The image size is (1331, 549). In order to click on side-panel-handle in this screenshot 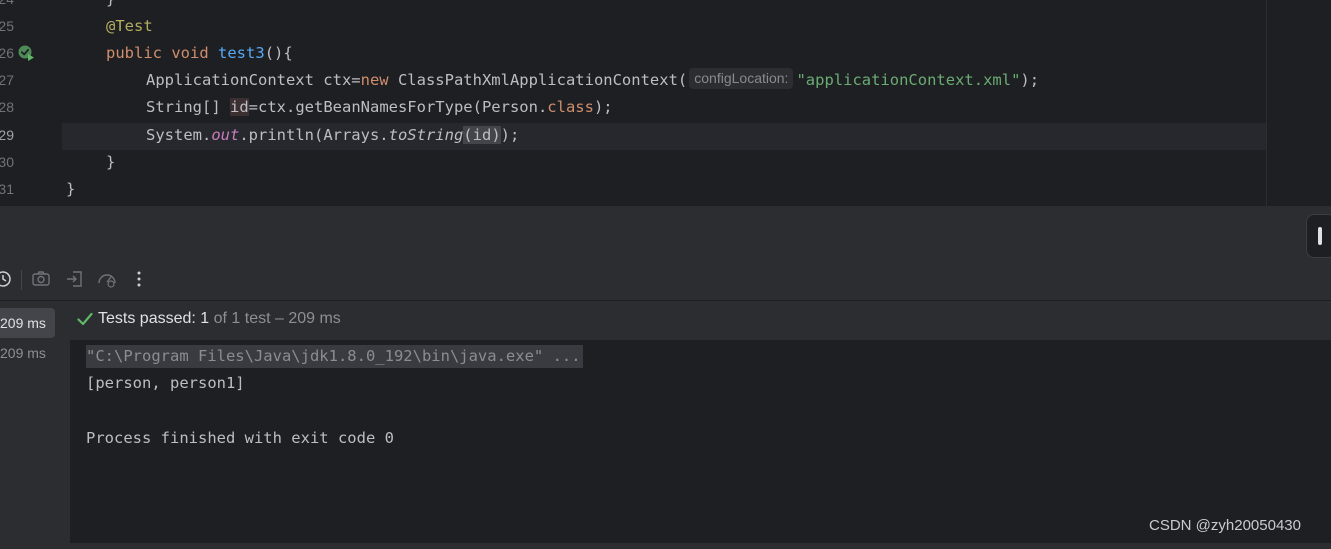, I will do `click(1318, 236)`.